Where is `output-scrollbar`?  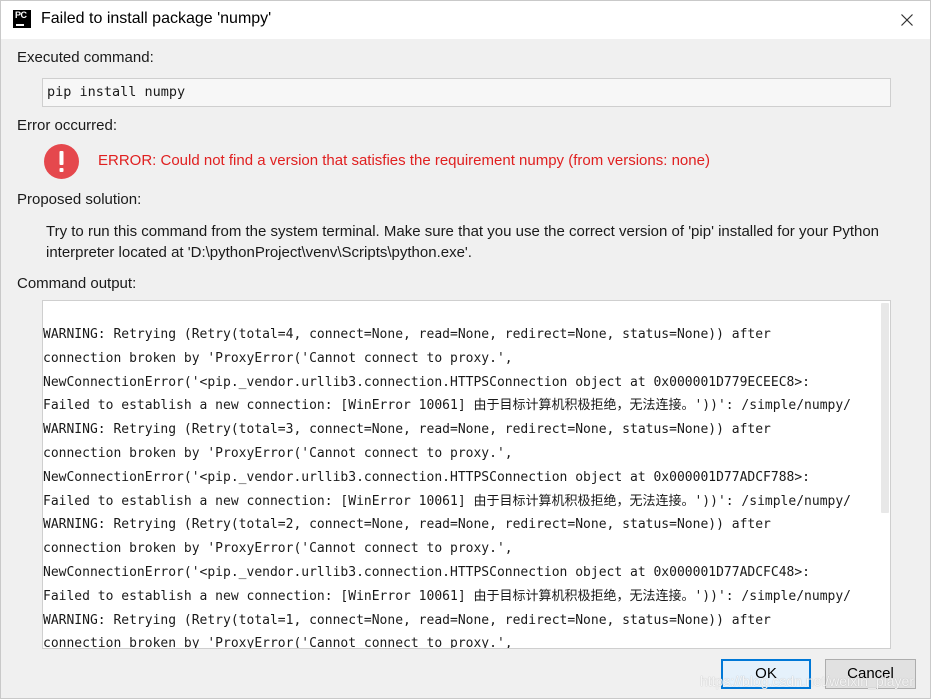
output-scrollbar is located at coordinates (884, 474).